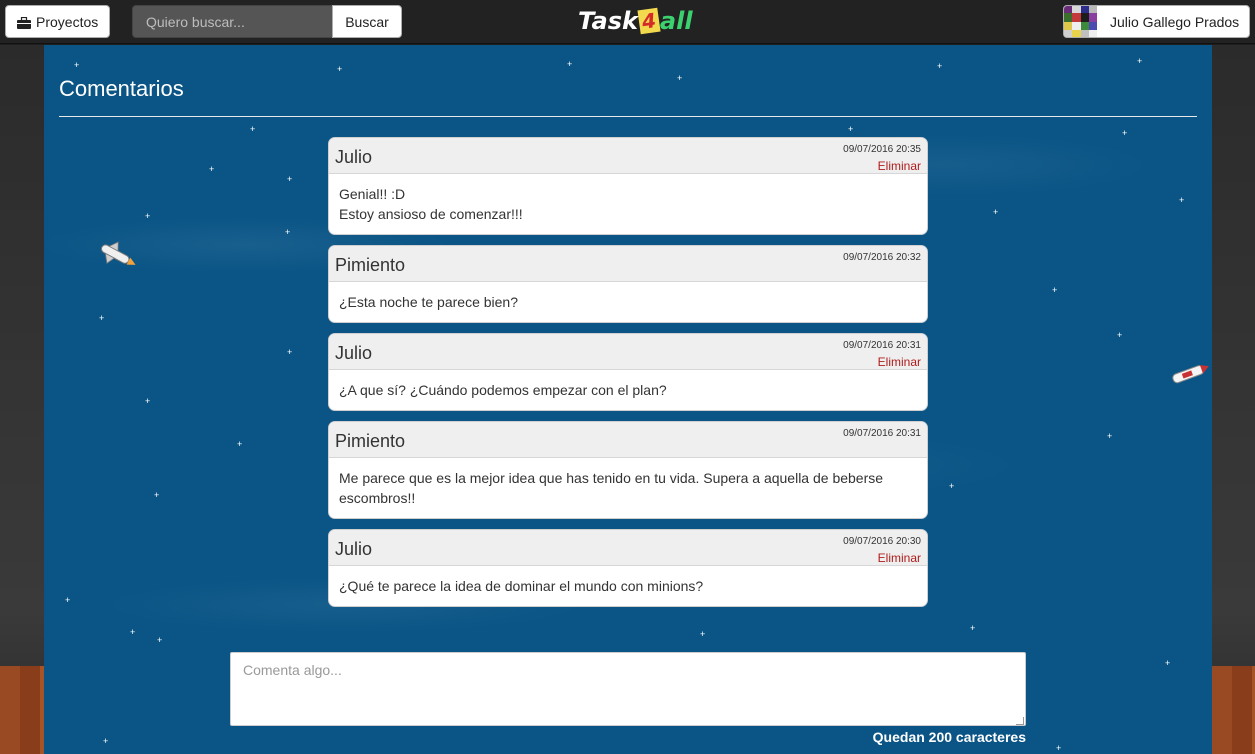 The height and width of the screenshot is (754, 1255). Describe the element at coordinates (608, 21) in the screenshot. I see `logo-task: Task` at that location.